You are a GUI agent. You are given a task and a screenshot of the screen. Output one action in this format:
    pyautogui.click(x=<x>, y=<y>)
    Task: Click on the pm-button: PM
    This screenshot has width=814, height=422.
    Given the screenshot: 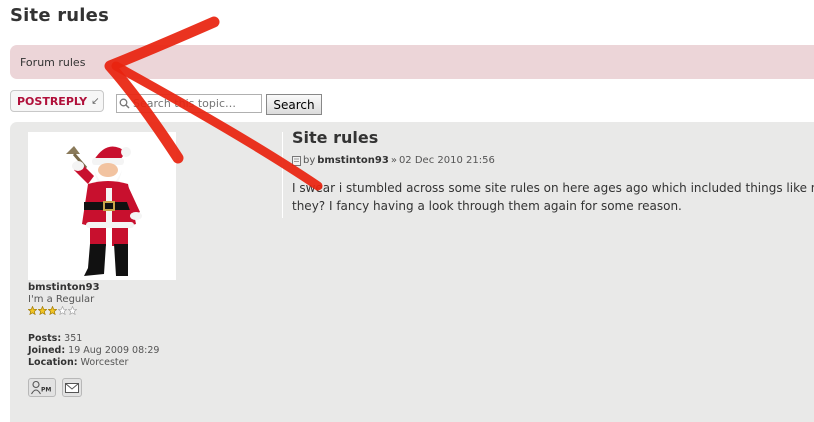 What is the action you would take?
    pyautogui.click(x=42, y=387)
    